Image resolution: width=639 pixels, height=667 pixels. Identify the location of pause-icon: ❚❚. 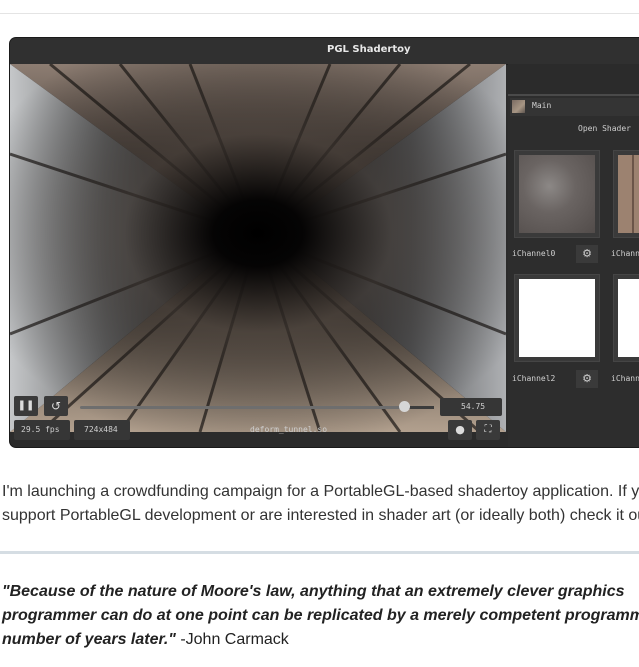
(26, 406).